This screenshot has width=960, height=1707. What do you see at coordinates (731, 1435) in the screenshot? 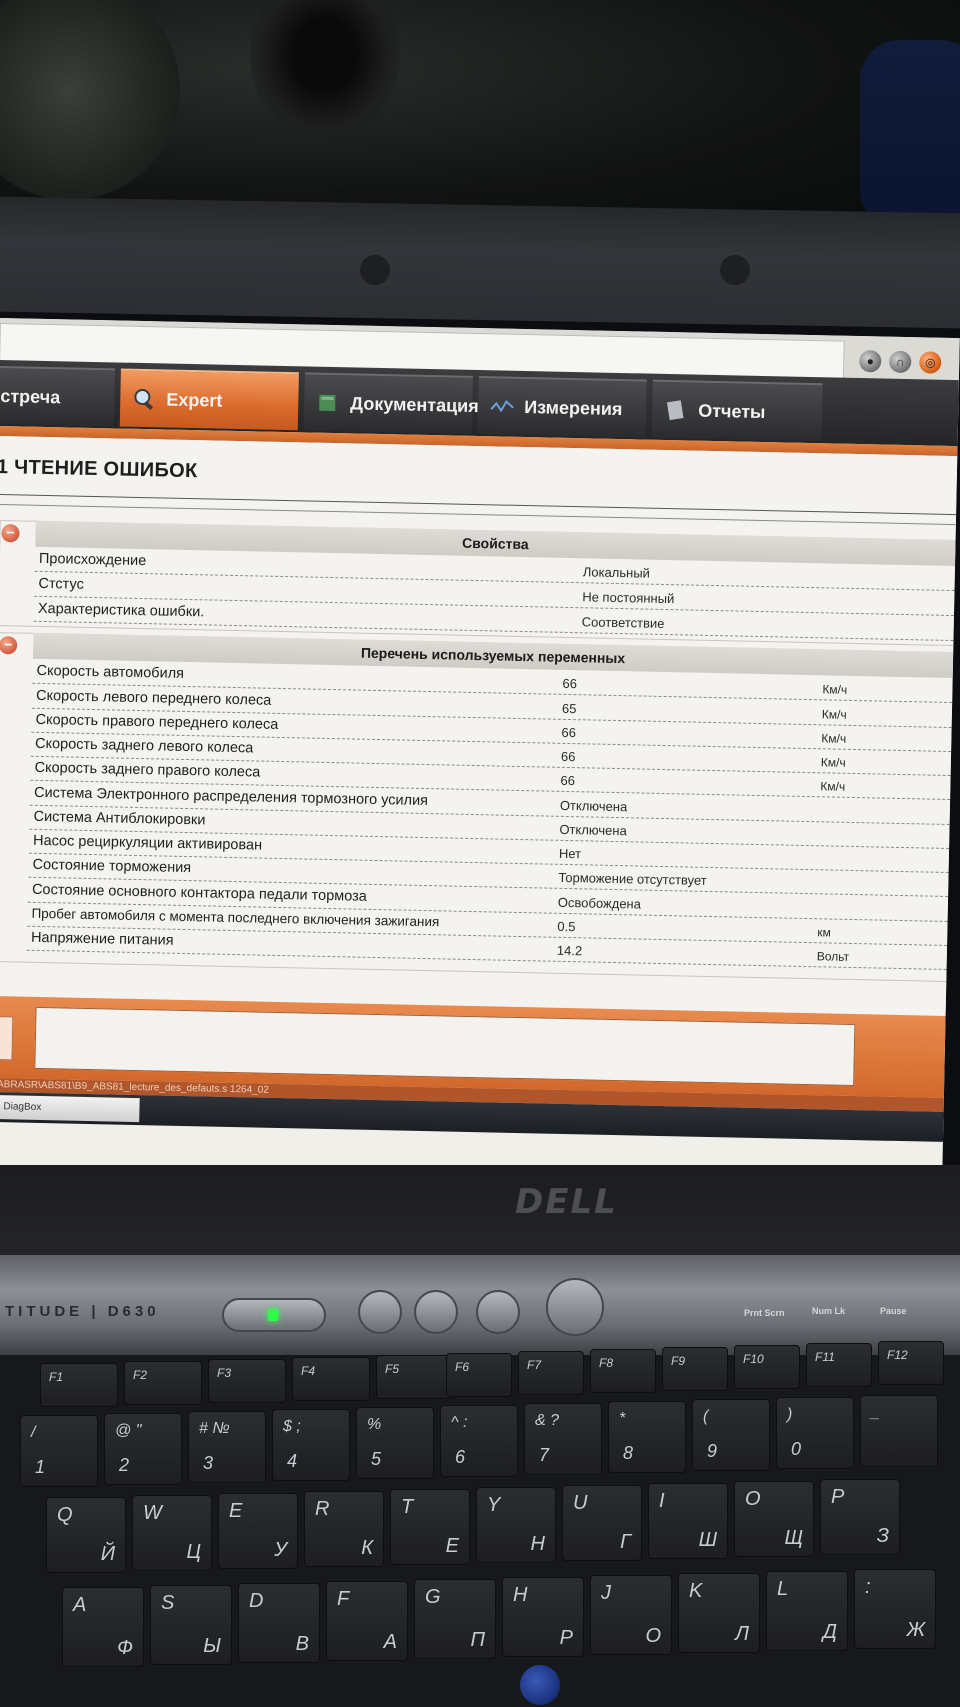
I see `key-9: (9` at bounding box center [731, 1435].